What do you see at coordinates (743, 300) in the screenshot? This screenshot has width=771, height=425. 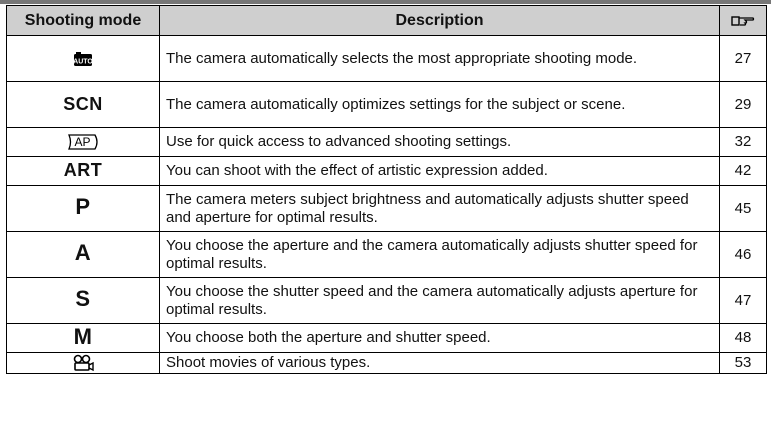 I see `page-number: 47` at bounding box center [743, 300].